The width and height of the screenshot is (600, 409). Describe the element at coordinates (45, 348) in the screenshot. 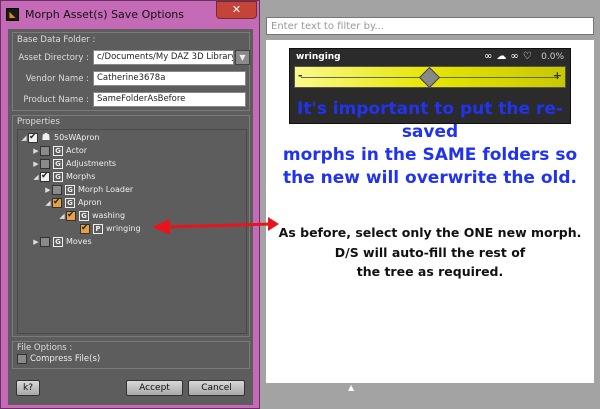

I see `group-title: File Options :` at that location.